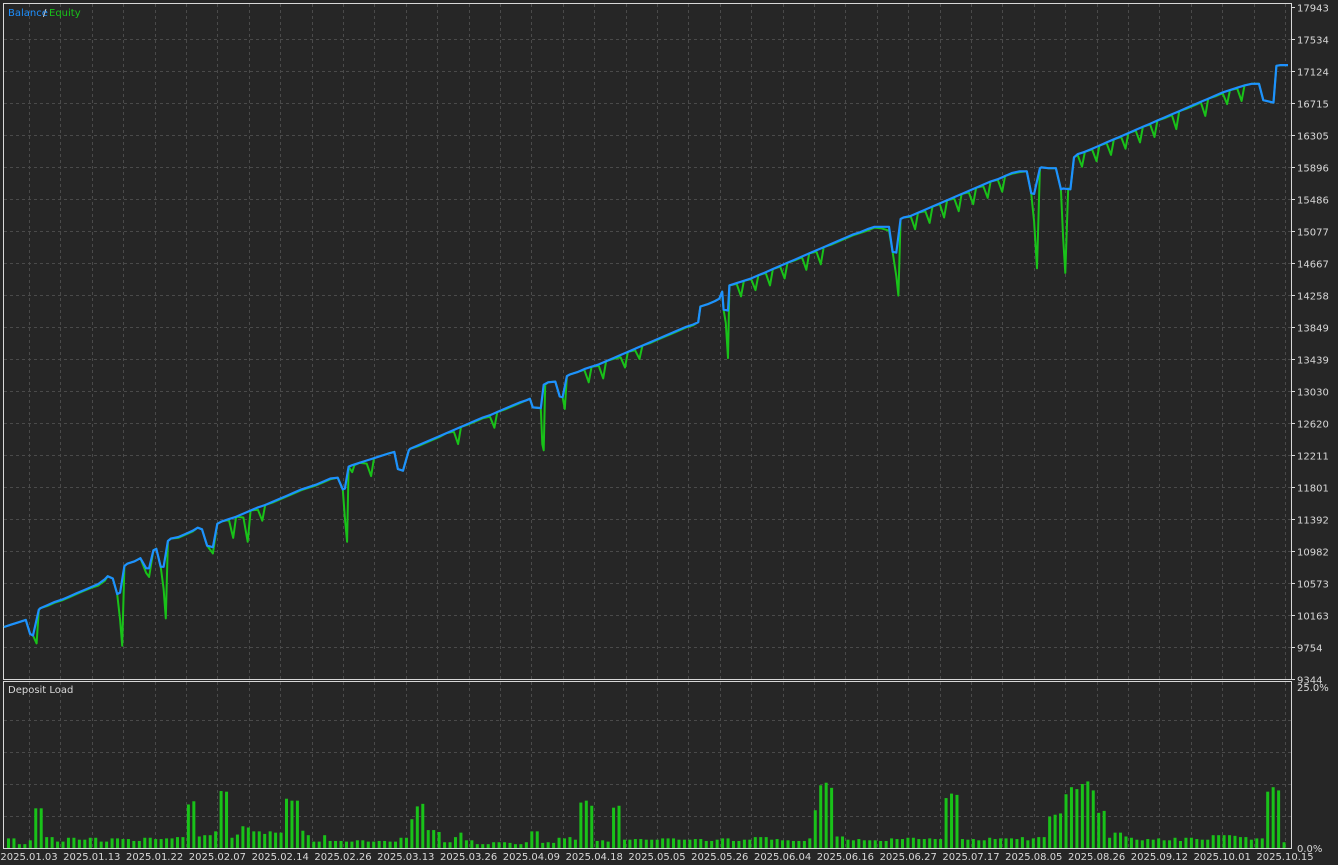  What do you see at coordinates (1313, 688) in the screenshot?
I see `deposit-load-y-top-label: 25.0%` at bounding box center [1313, 688].